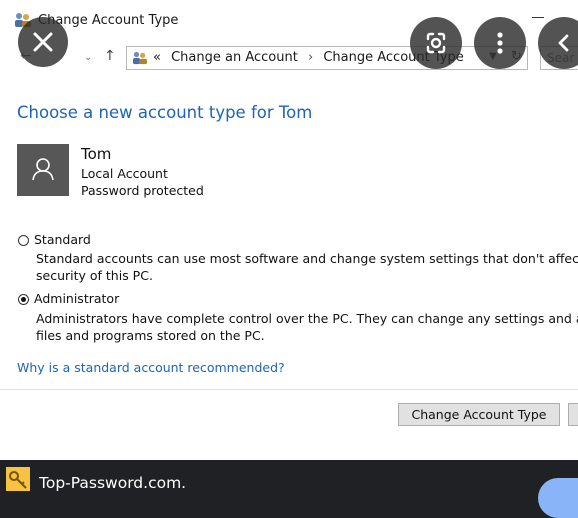 This screenshot has width=578, height=518. I want to click on close-icon, so click(43, 42).